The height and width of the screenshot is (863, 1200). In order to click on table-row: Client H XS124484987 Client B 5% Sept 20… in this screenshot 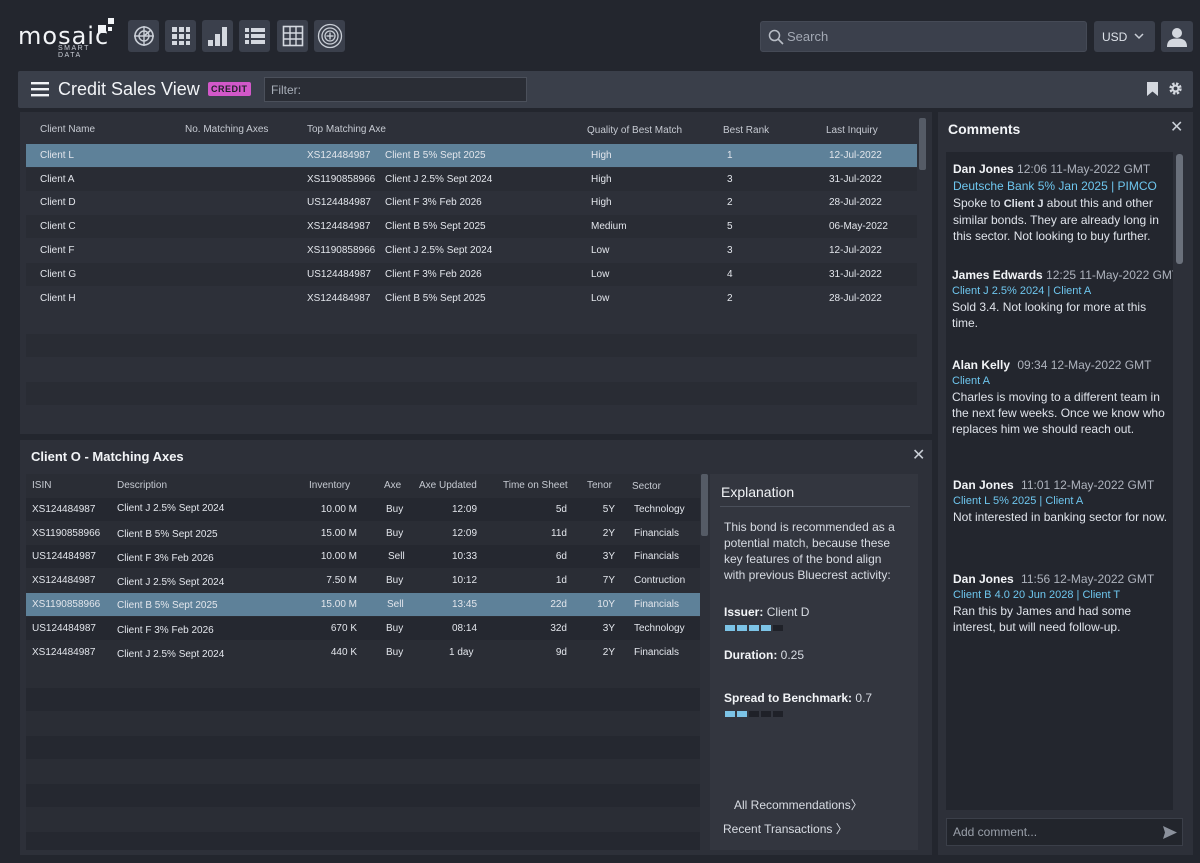, I will do `click(471, 298)`.